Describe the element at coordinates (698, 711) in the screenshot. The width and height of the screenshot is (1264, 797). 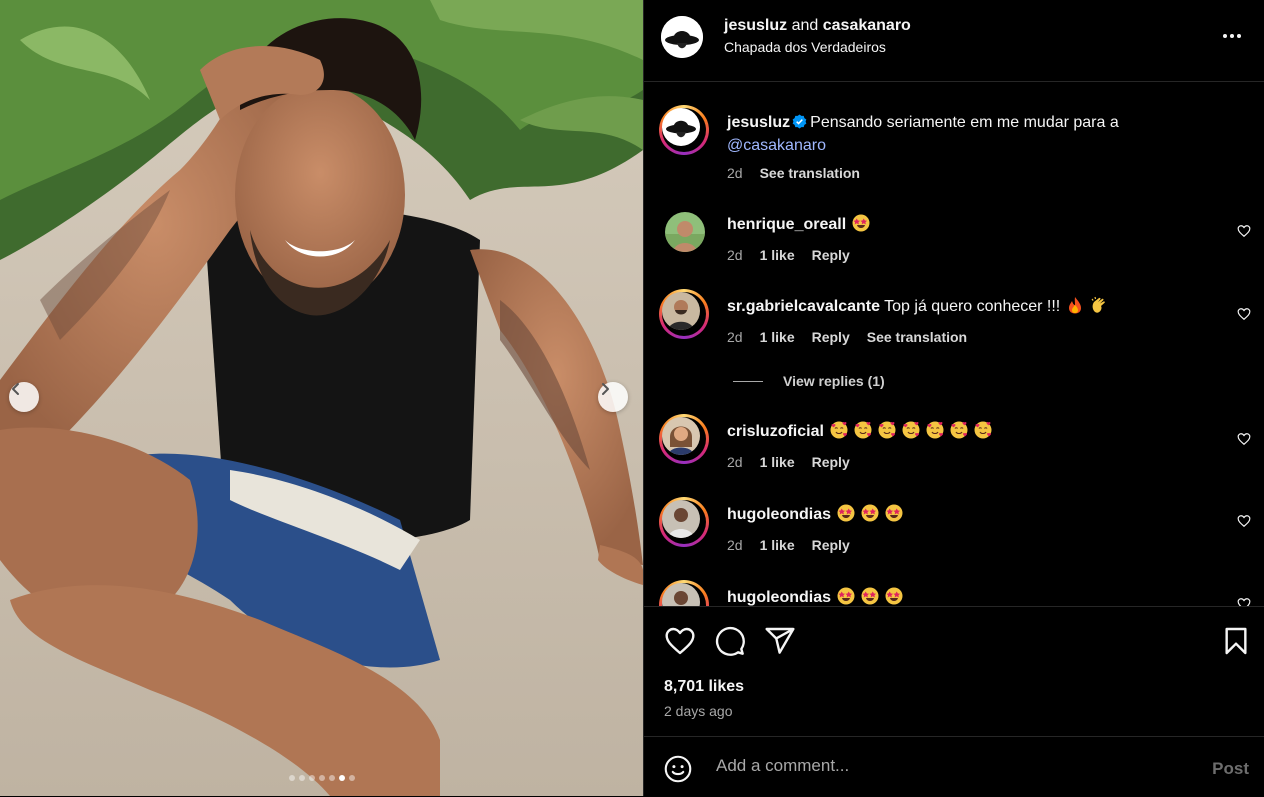
I see `post-time-ago: 2 days ago` at that location.